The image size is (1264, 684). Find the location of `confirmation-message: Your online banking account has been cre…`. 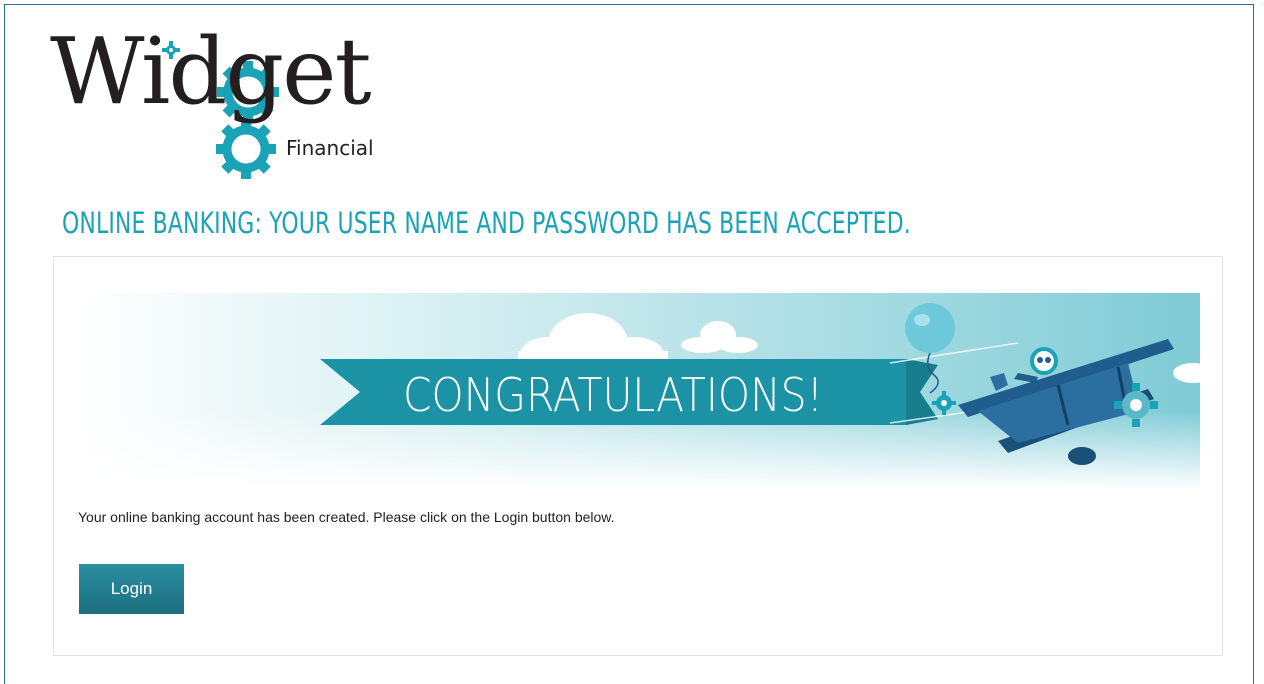

confirmation-message: Your online banking account has been cre… is located at coordinates (346, 517).